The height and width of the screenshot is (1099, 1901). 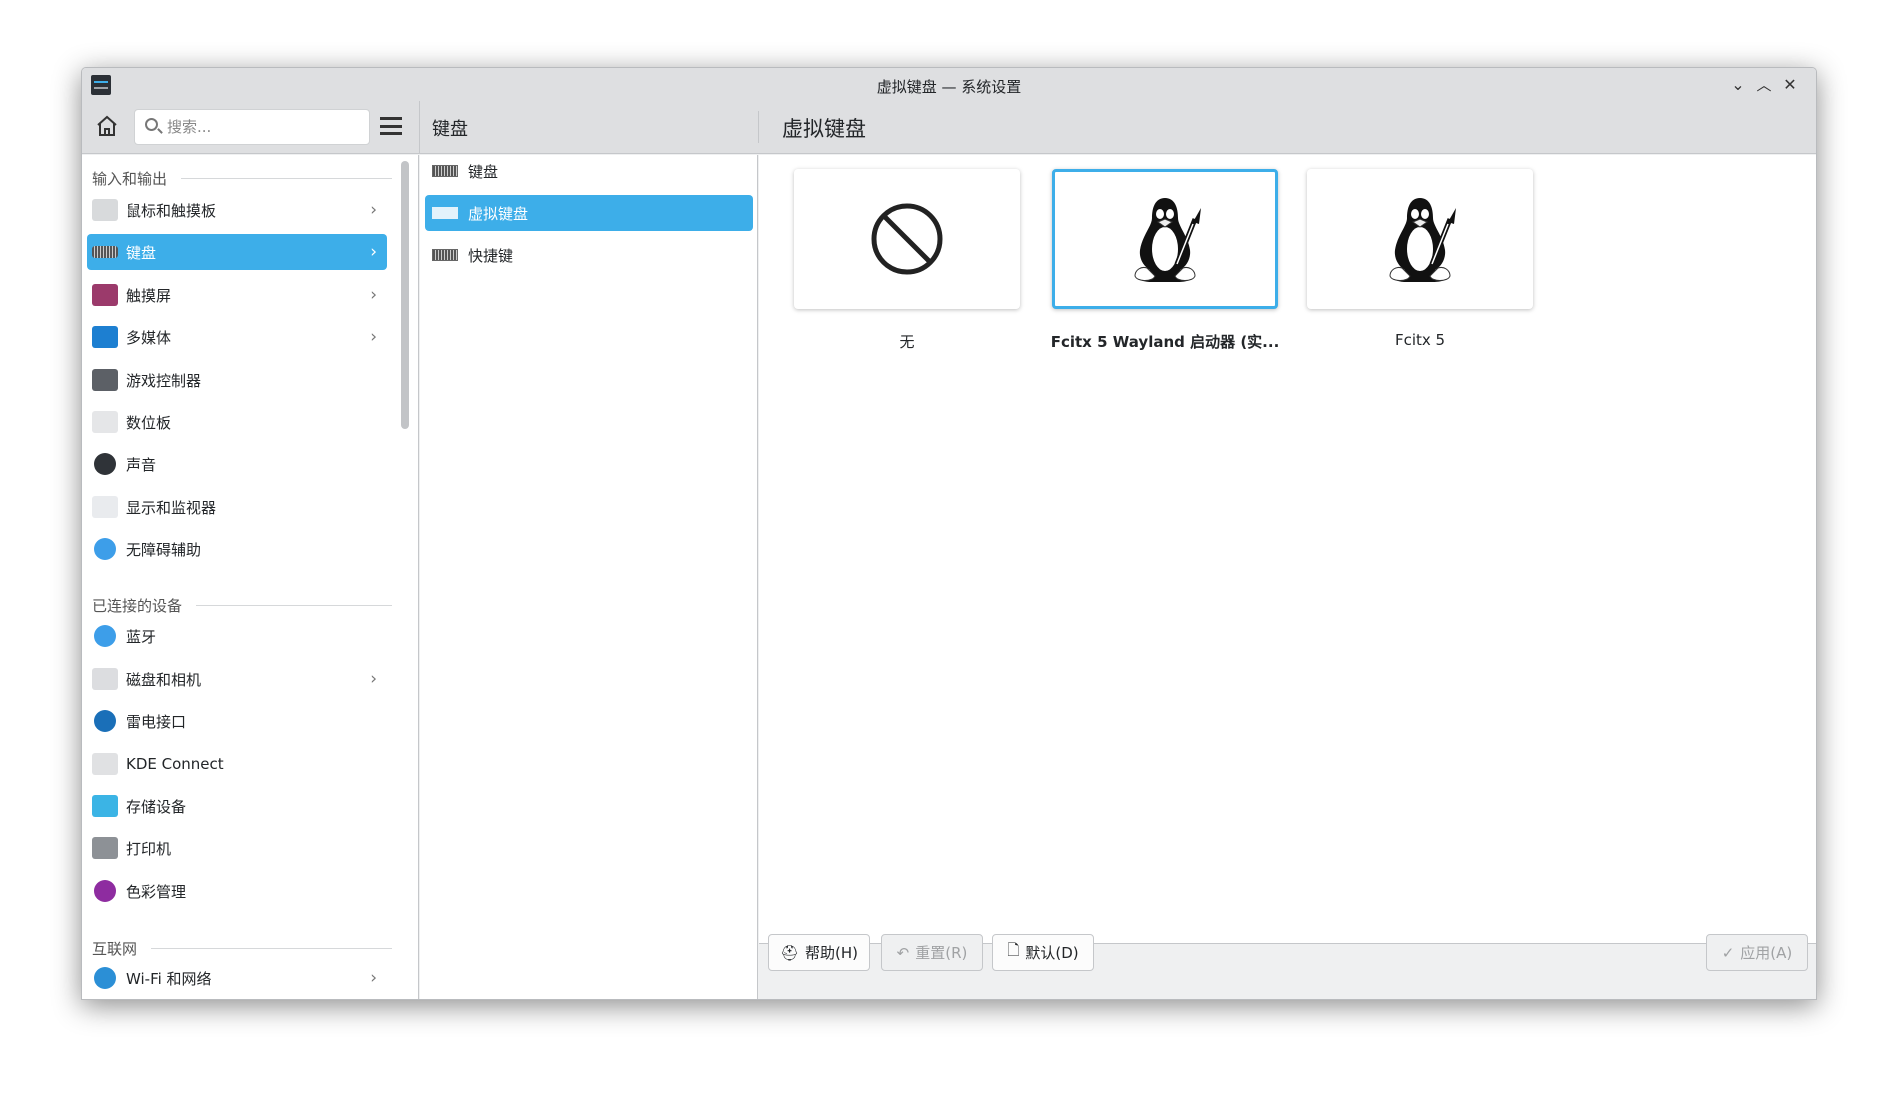 I want to click on search-field, so click(x=252, y=127).